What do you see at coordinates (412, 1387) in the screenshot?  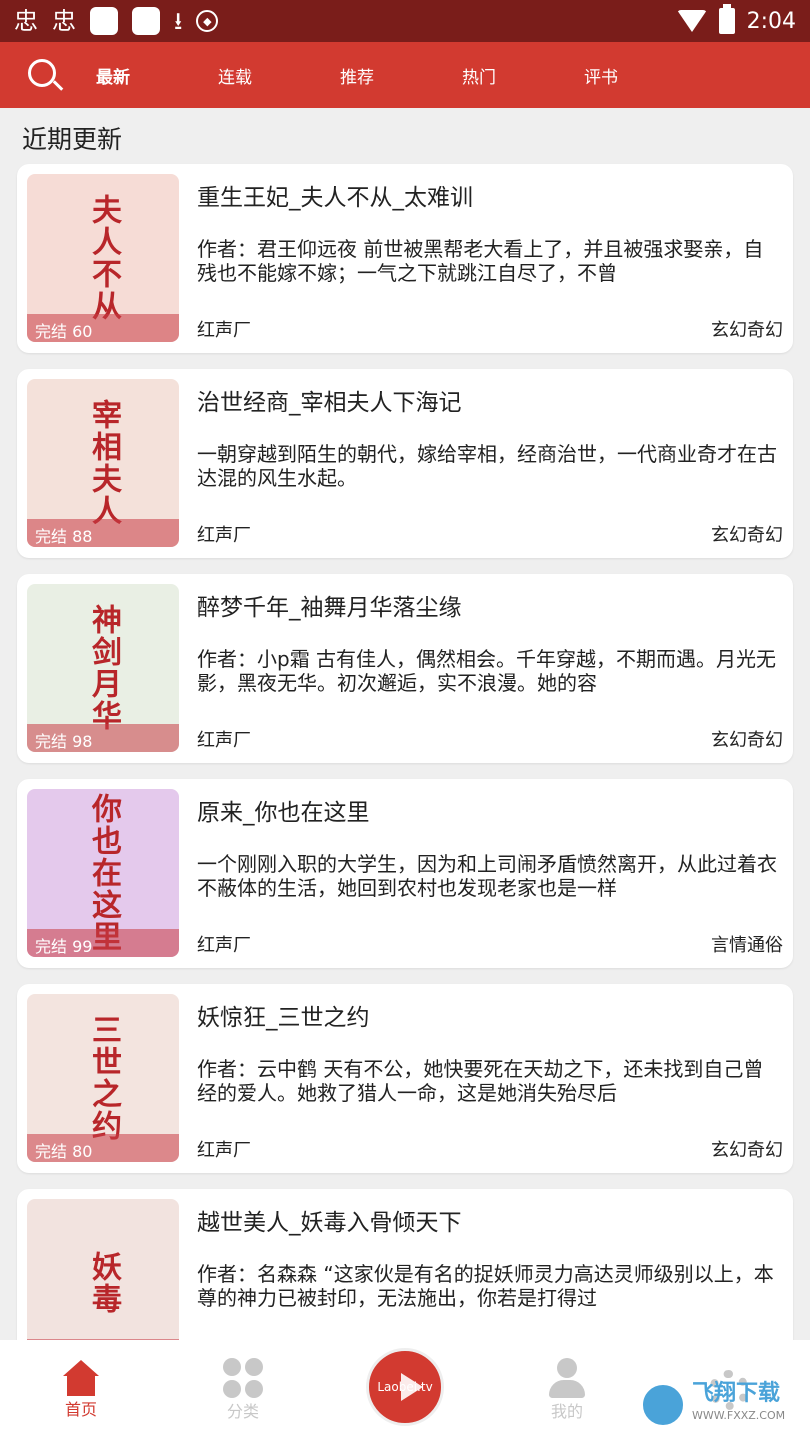 I see `play-icon` at bounding box center [412, 1387].